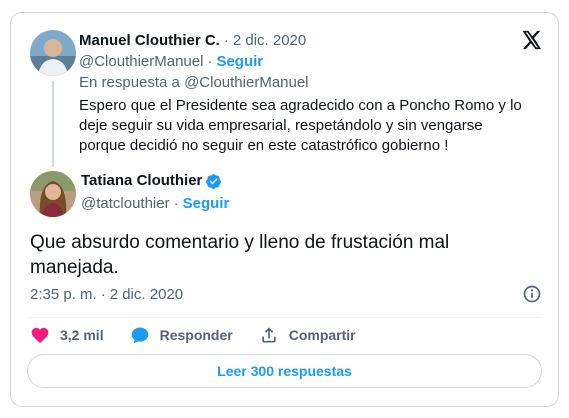 This screenshot has height=418, width=569. What do you see at coordinates (194, 82) in the screenshot?
I see `reply-to-label: En respuesta a @ClouthierManuel` at bounding box center [194, 82].